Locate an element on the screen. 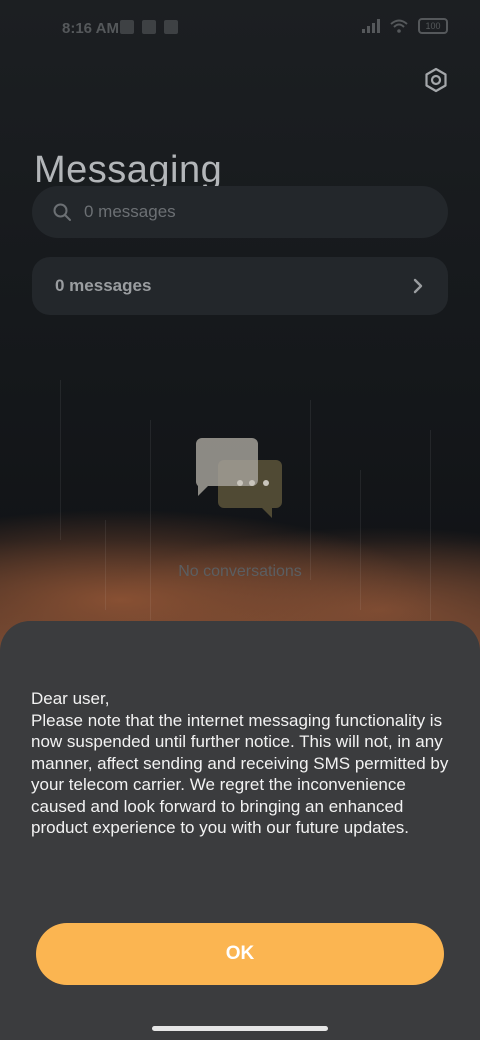 This screenshot has width=480, height=1040. ok-button: OK is located at coordinates (240, 954).